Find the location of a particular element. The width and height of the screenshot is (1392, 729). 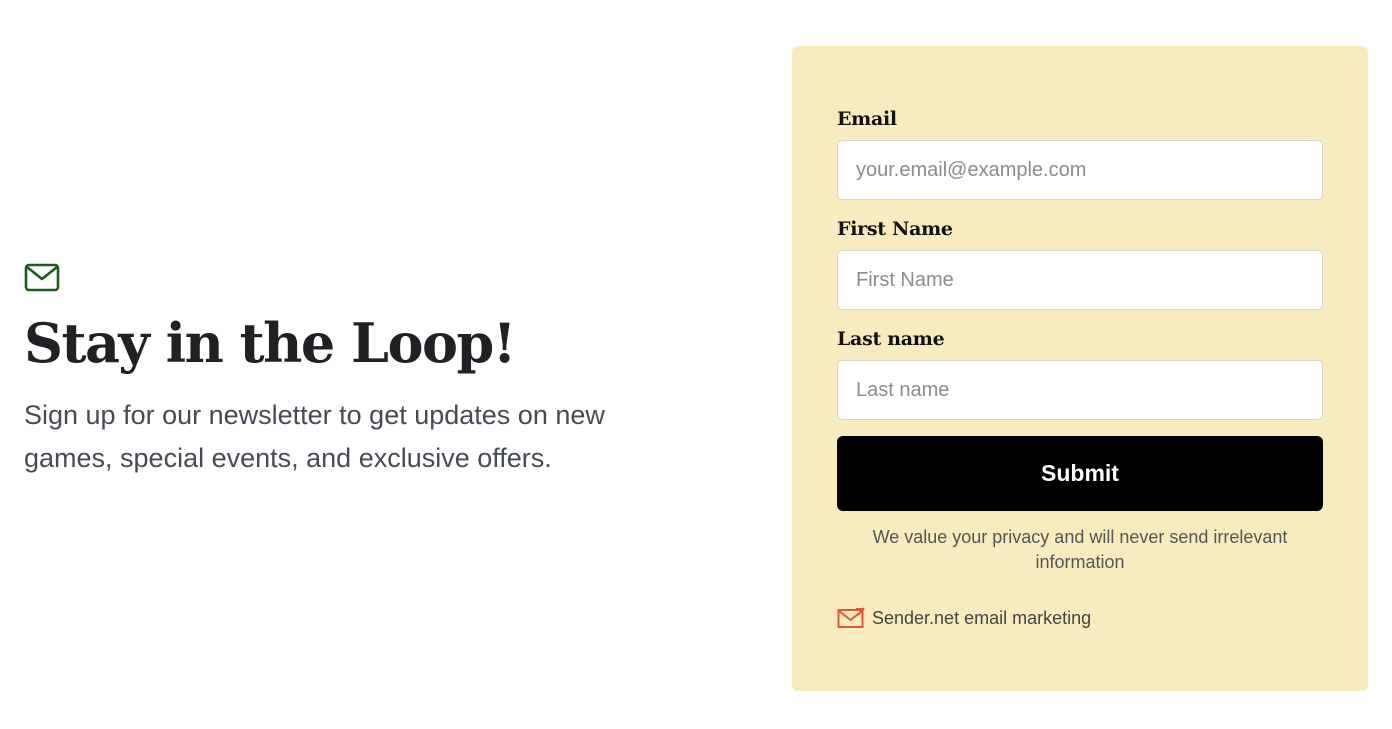

sender-mail-icon is located at coordinates (851, 617).